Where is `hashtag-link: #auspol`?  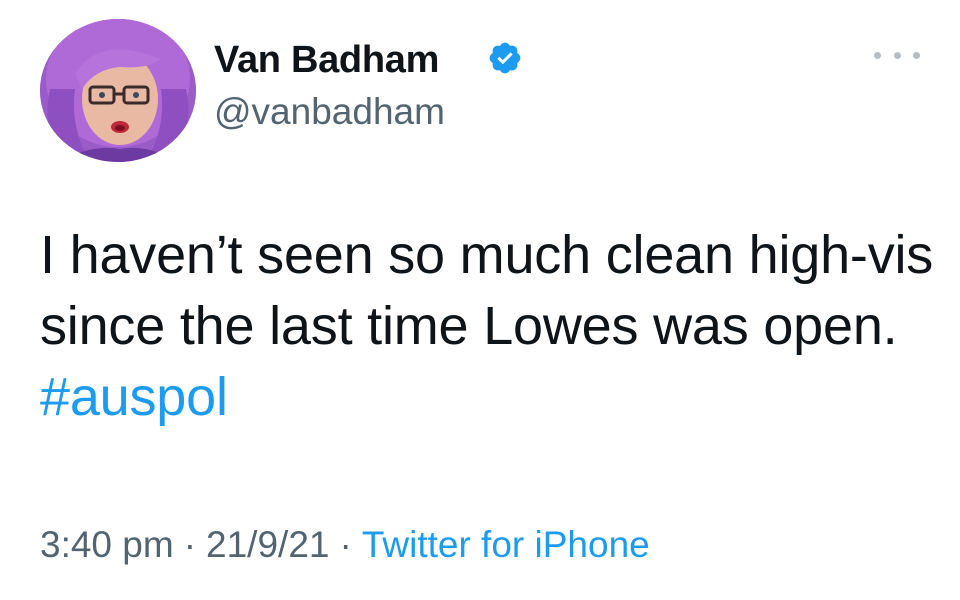
hashtag-link: #auspol is located at coordinates (134, 397).